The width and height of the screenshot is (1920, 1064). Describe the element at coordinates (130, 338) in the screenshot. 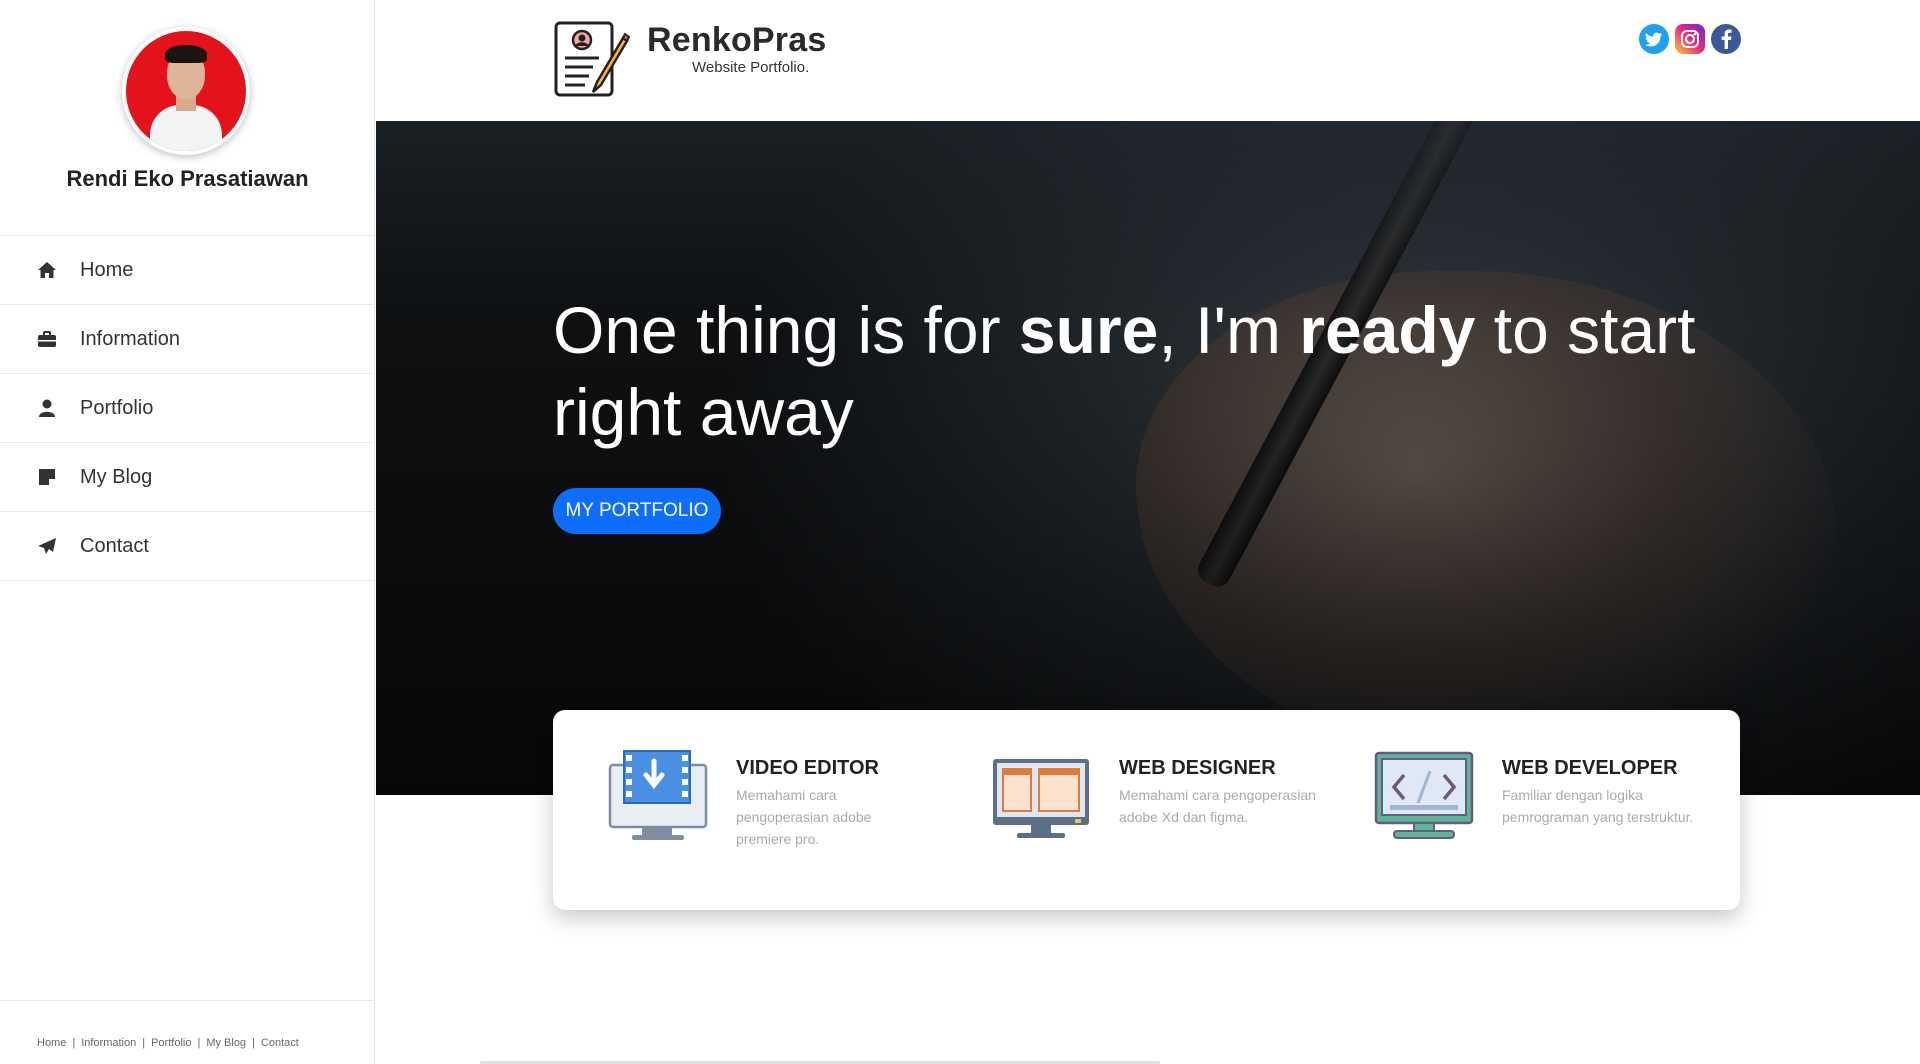

I see `sidebar-item-label: Information` at that location.